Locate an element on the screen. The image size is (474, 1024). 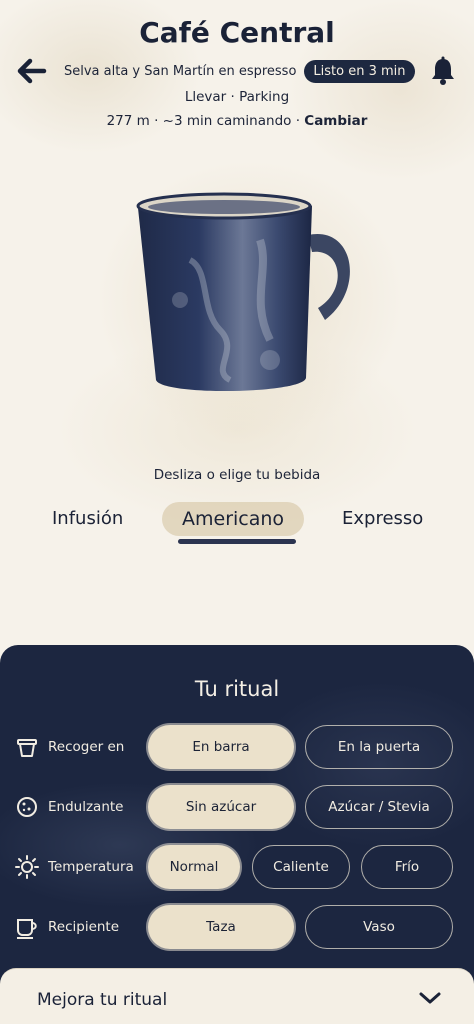
sweetener-row: Endulzante Sin azúcar Azúcar / Stevia is located at coordinates (237, 807).